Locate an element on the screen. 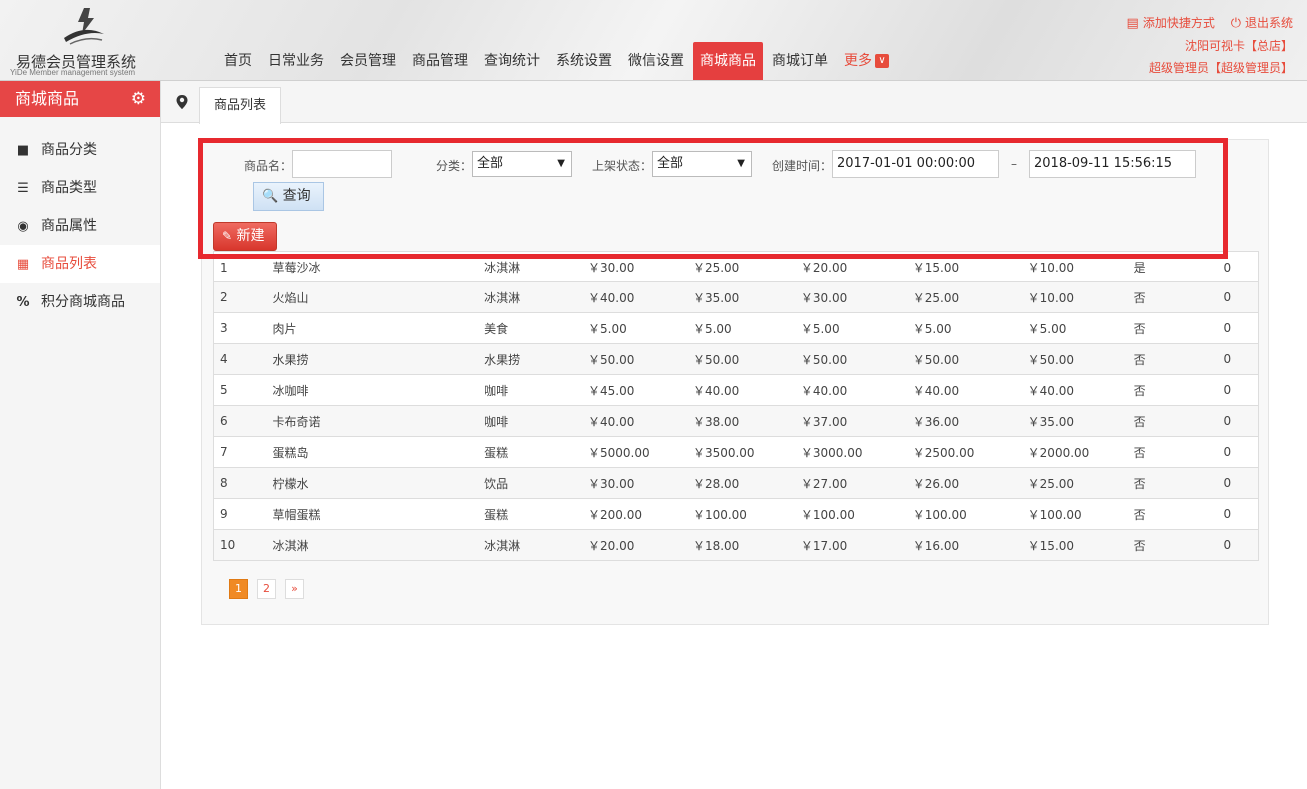  logo: 易德会员管理系统 YiDe Member management system is located at coordinates (82, 41).